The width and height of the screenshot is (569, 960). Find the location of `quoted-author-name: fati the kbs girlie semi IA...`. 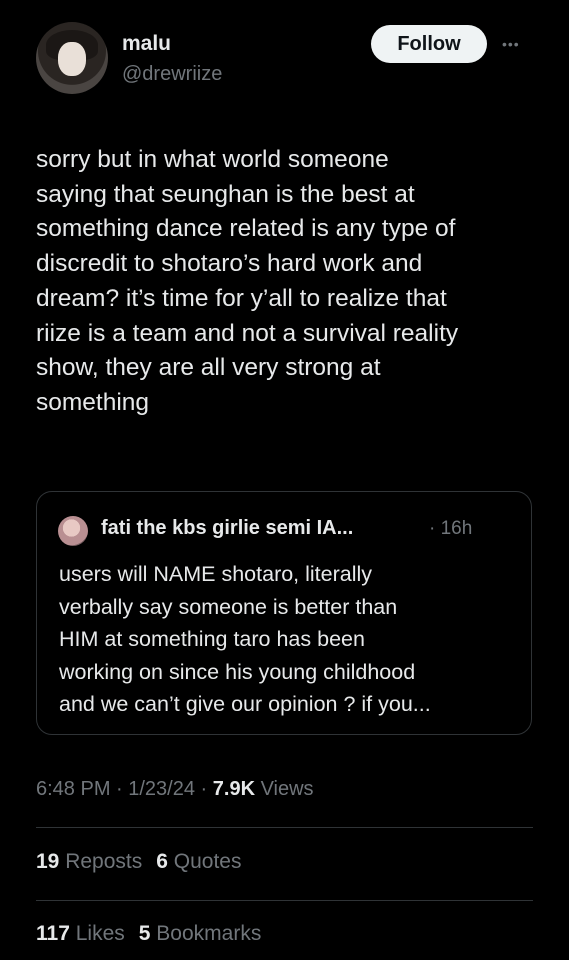

quoted-author-name: fati the kbs girlie semi IA... is located at coordinates (227, 528).